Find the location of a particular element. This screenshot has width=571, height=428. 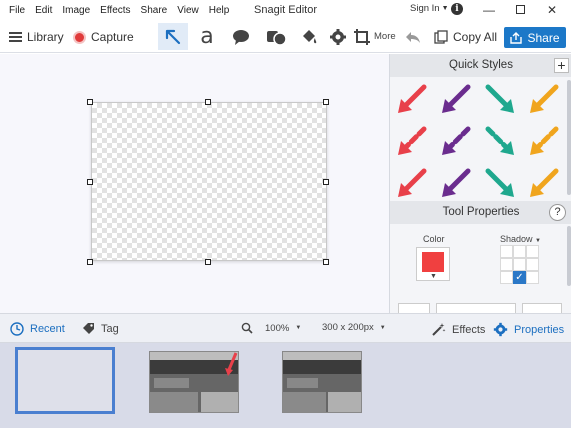

shapes-icon is located at coordinates (277, 38).